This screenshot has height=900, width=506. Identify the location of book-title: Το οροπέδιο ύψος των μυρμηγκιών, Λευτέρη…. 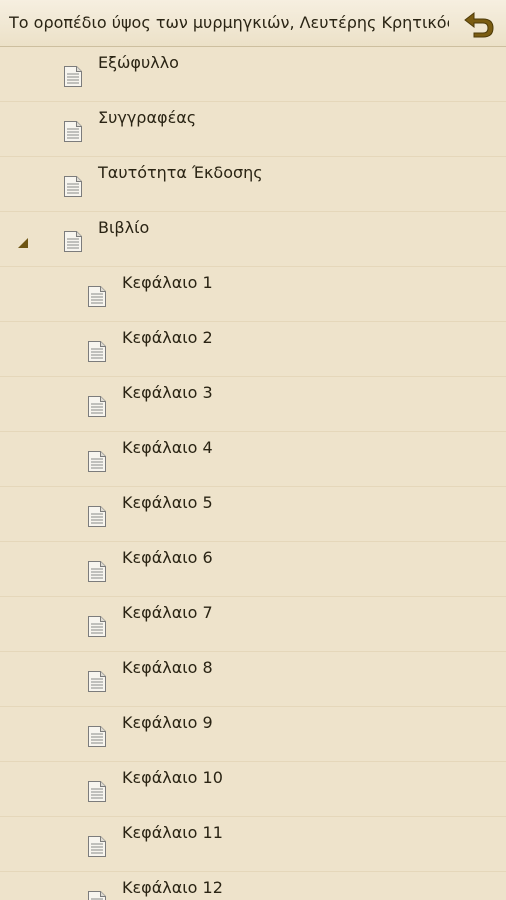
(229, 22).